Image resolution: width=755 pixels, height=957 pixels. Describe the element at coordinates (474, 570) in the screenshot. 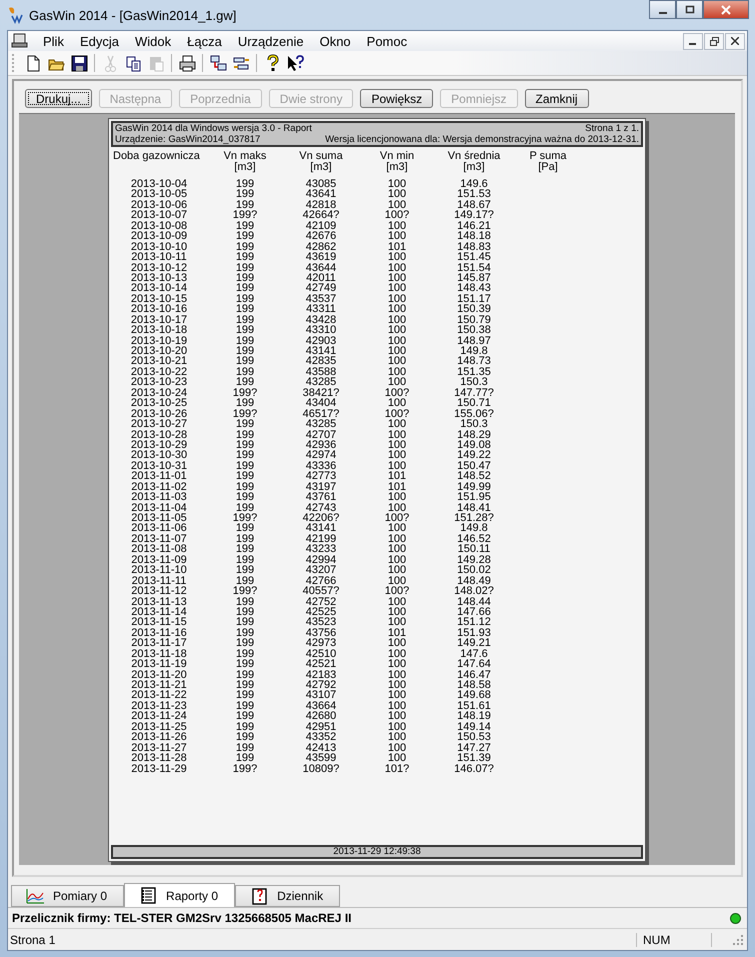

I see `table-cell-text: 150.02` at that location.